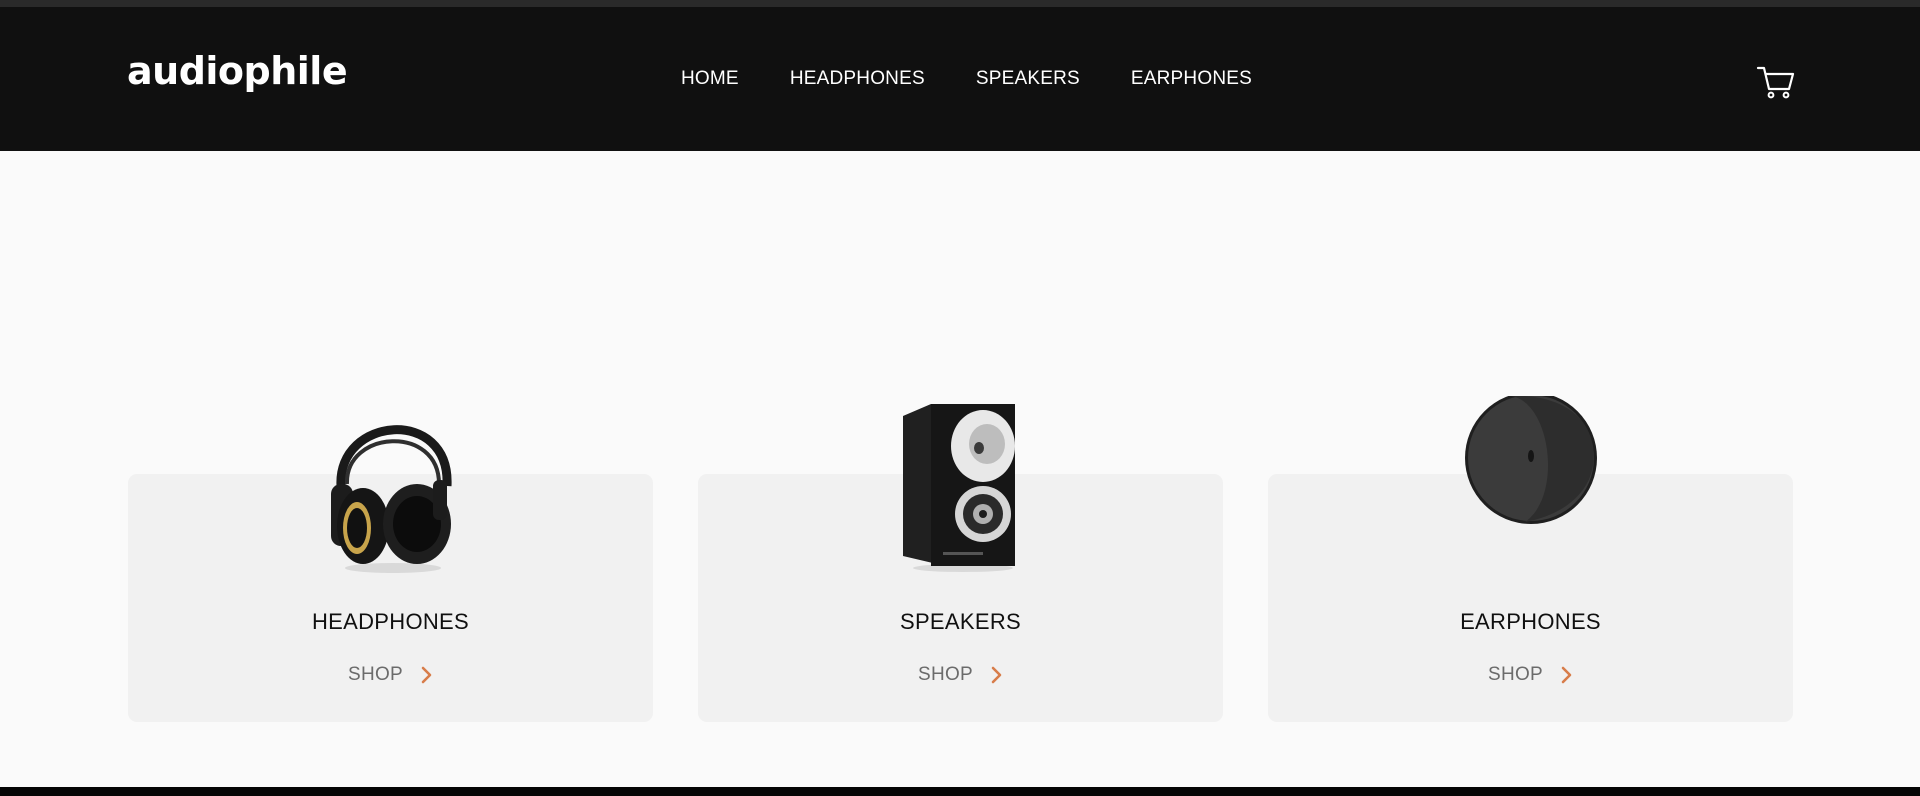 Image resolution: width=1920 pixels, height=796 pixels. I want to click on shop-link-earphones: SHOP, so click(1530, 675).